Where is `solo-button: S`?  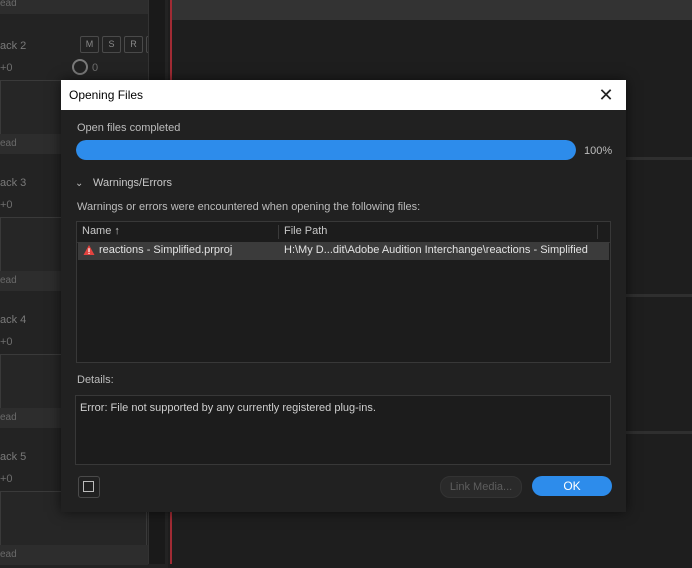 solo-button: S is located at coordinates (111, 44).